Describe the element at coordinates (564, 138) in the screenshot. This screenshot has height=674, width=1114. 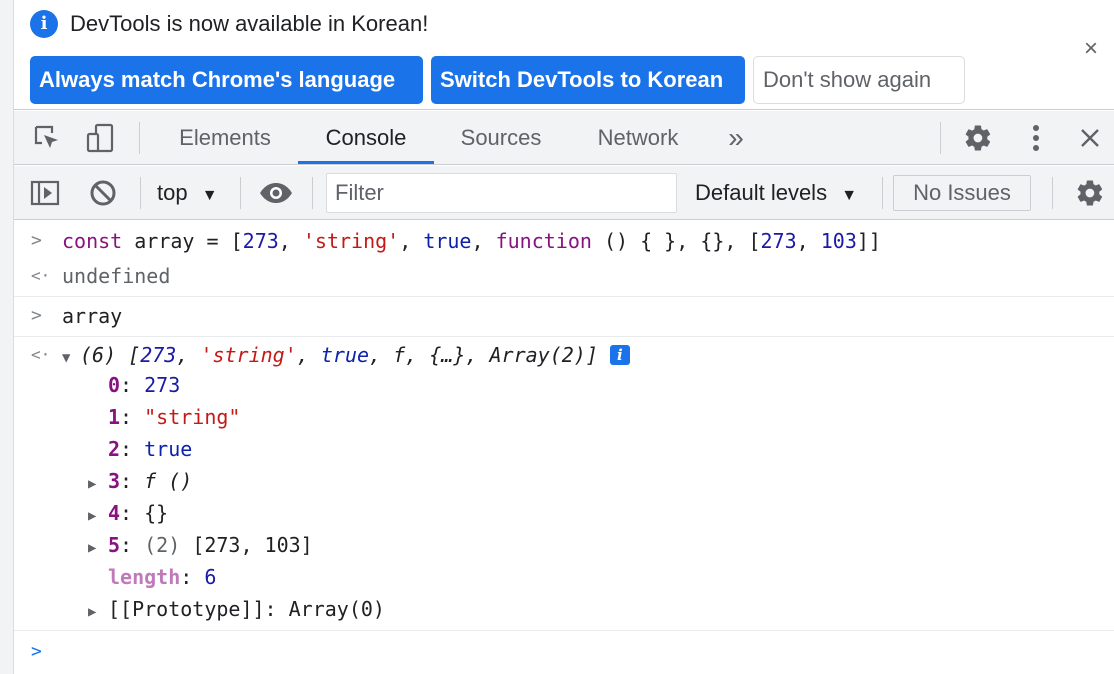
I see `main-tabbar: Elements Console Sources Network »` at that location.